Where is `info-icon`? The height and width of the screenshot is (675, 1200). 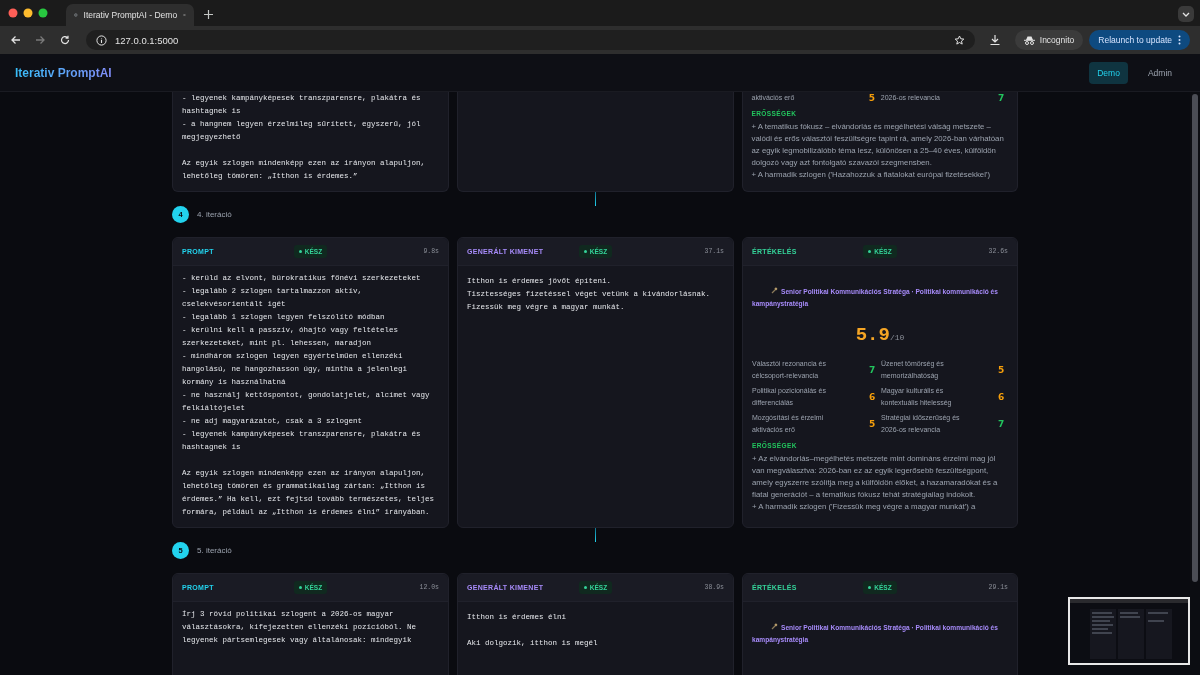 info-icon is located at coordinates (101, 40).